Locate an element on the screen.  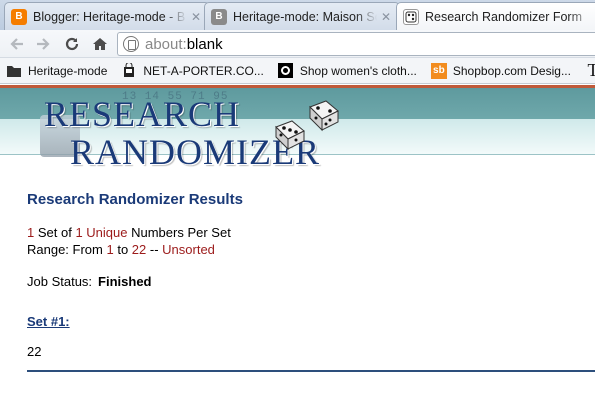
unique-word: Unique is located at coordinates (107, 232).